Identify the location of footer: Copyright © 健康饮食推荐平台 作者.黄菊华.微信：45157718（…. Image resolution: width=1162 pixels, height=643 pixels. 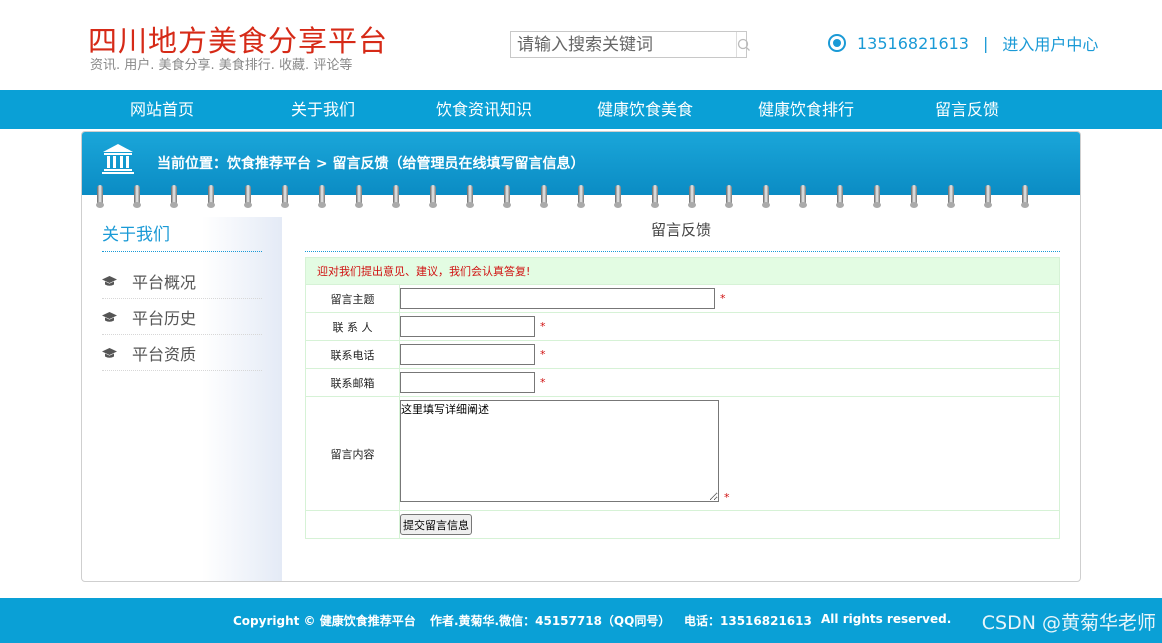
(581, 620).